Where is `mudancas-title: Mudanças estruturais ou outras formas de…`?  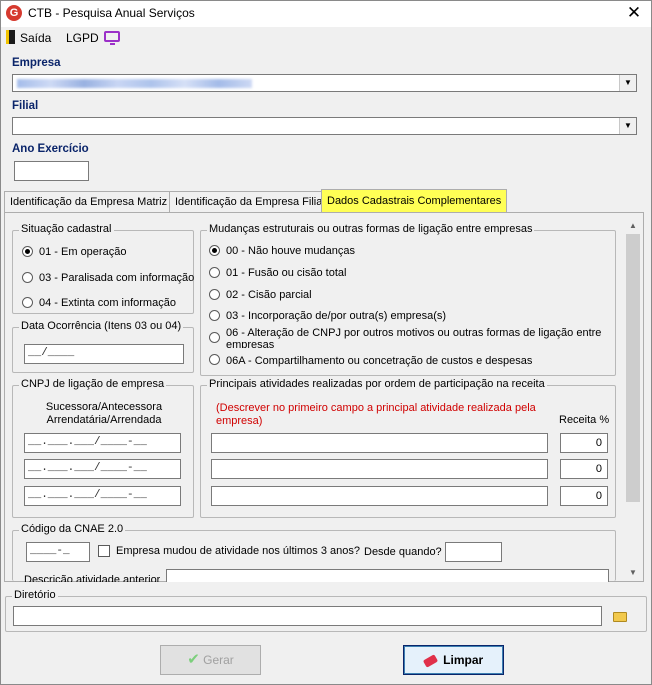
mudancas-title: Mudanças estruturais ou outras formas de… is located at coordinates (371, 229).